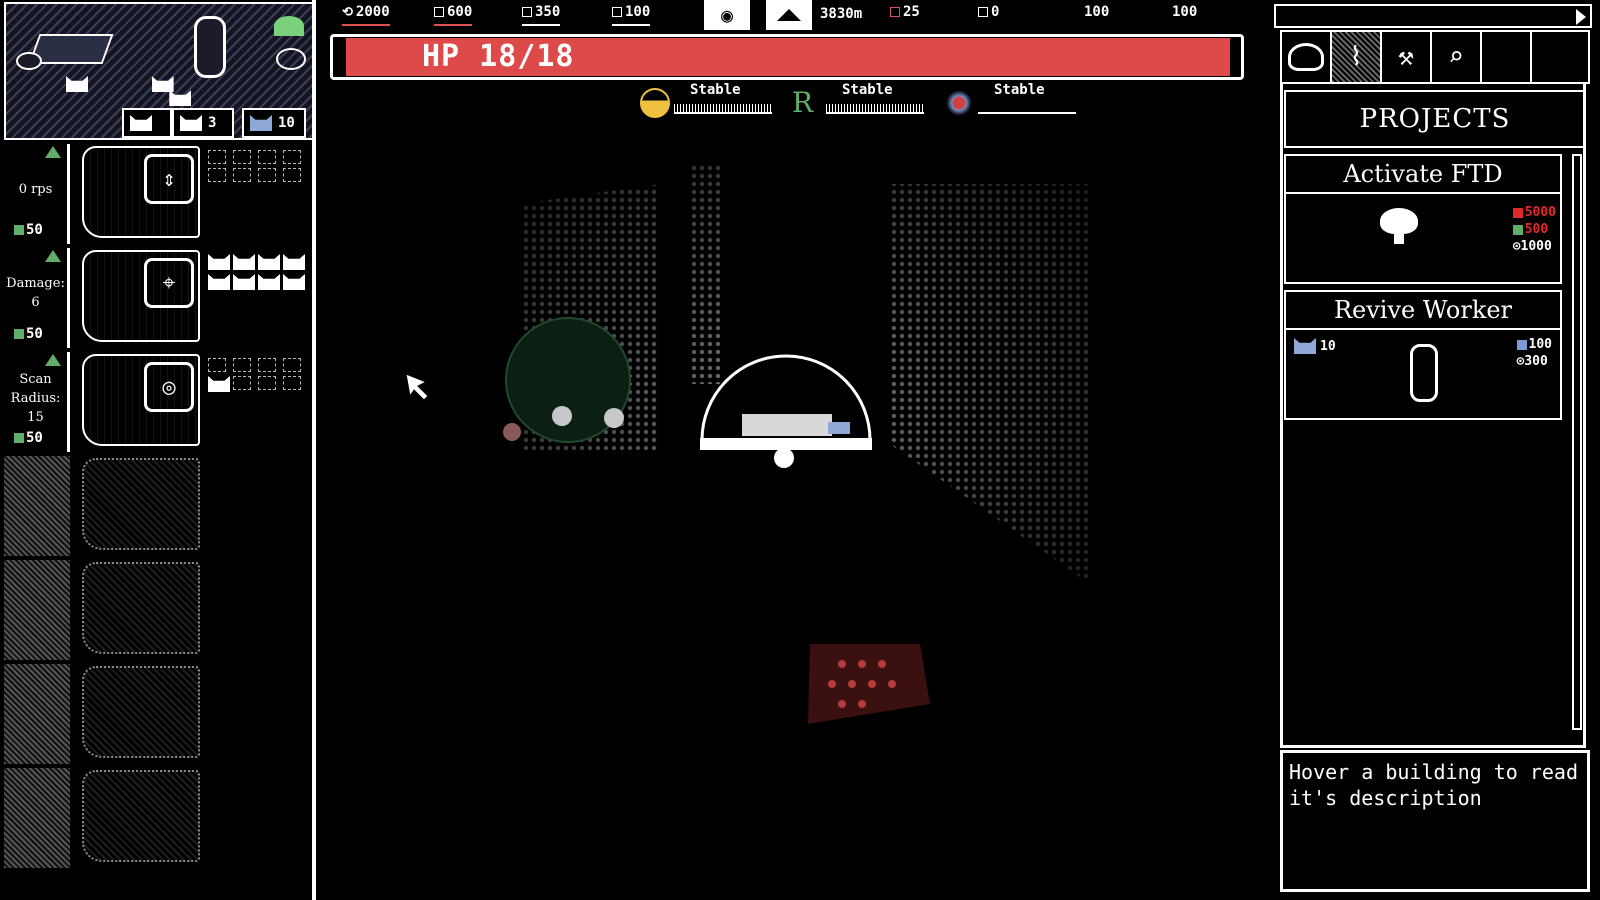 The width and height of the screenshot is (1600, 900). I want to click on station-laser: Damage: 6 50 ⌖, so click(157, 298).